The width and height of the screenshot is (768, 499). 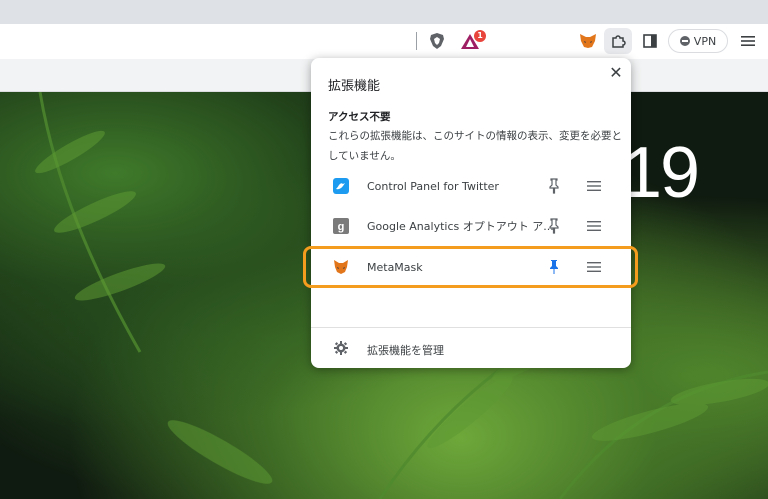 I want to click on extensions-button, so click(x=618, y=41).